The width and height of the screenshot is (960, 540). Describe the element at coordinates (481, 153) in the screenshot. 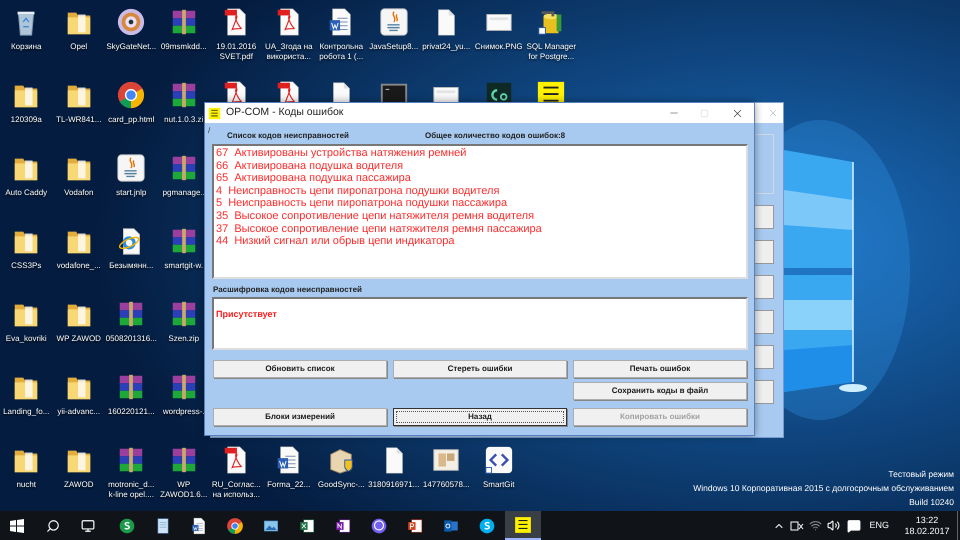

I see `error-code-item: 67 Активированы устройства натяжения ремней` at that location.